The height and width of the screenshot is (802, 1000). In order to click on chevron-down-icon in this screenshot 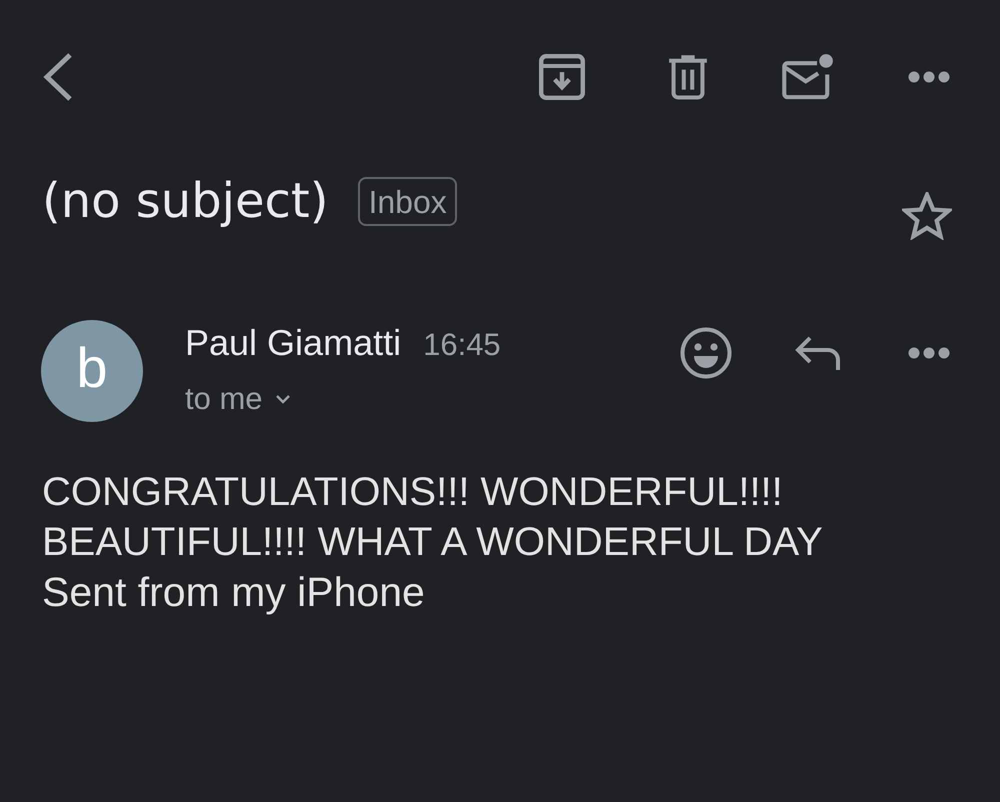, I will do `click(282, 399)`.